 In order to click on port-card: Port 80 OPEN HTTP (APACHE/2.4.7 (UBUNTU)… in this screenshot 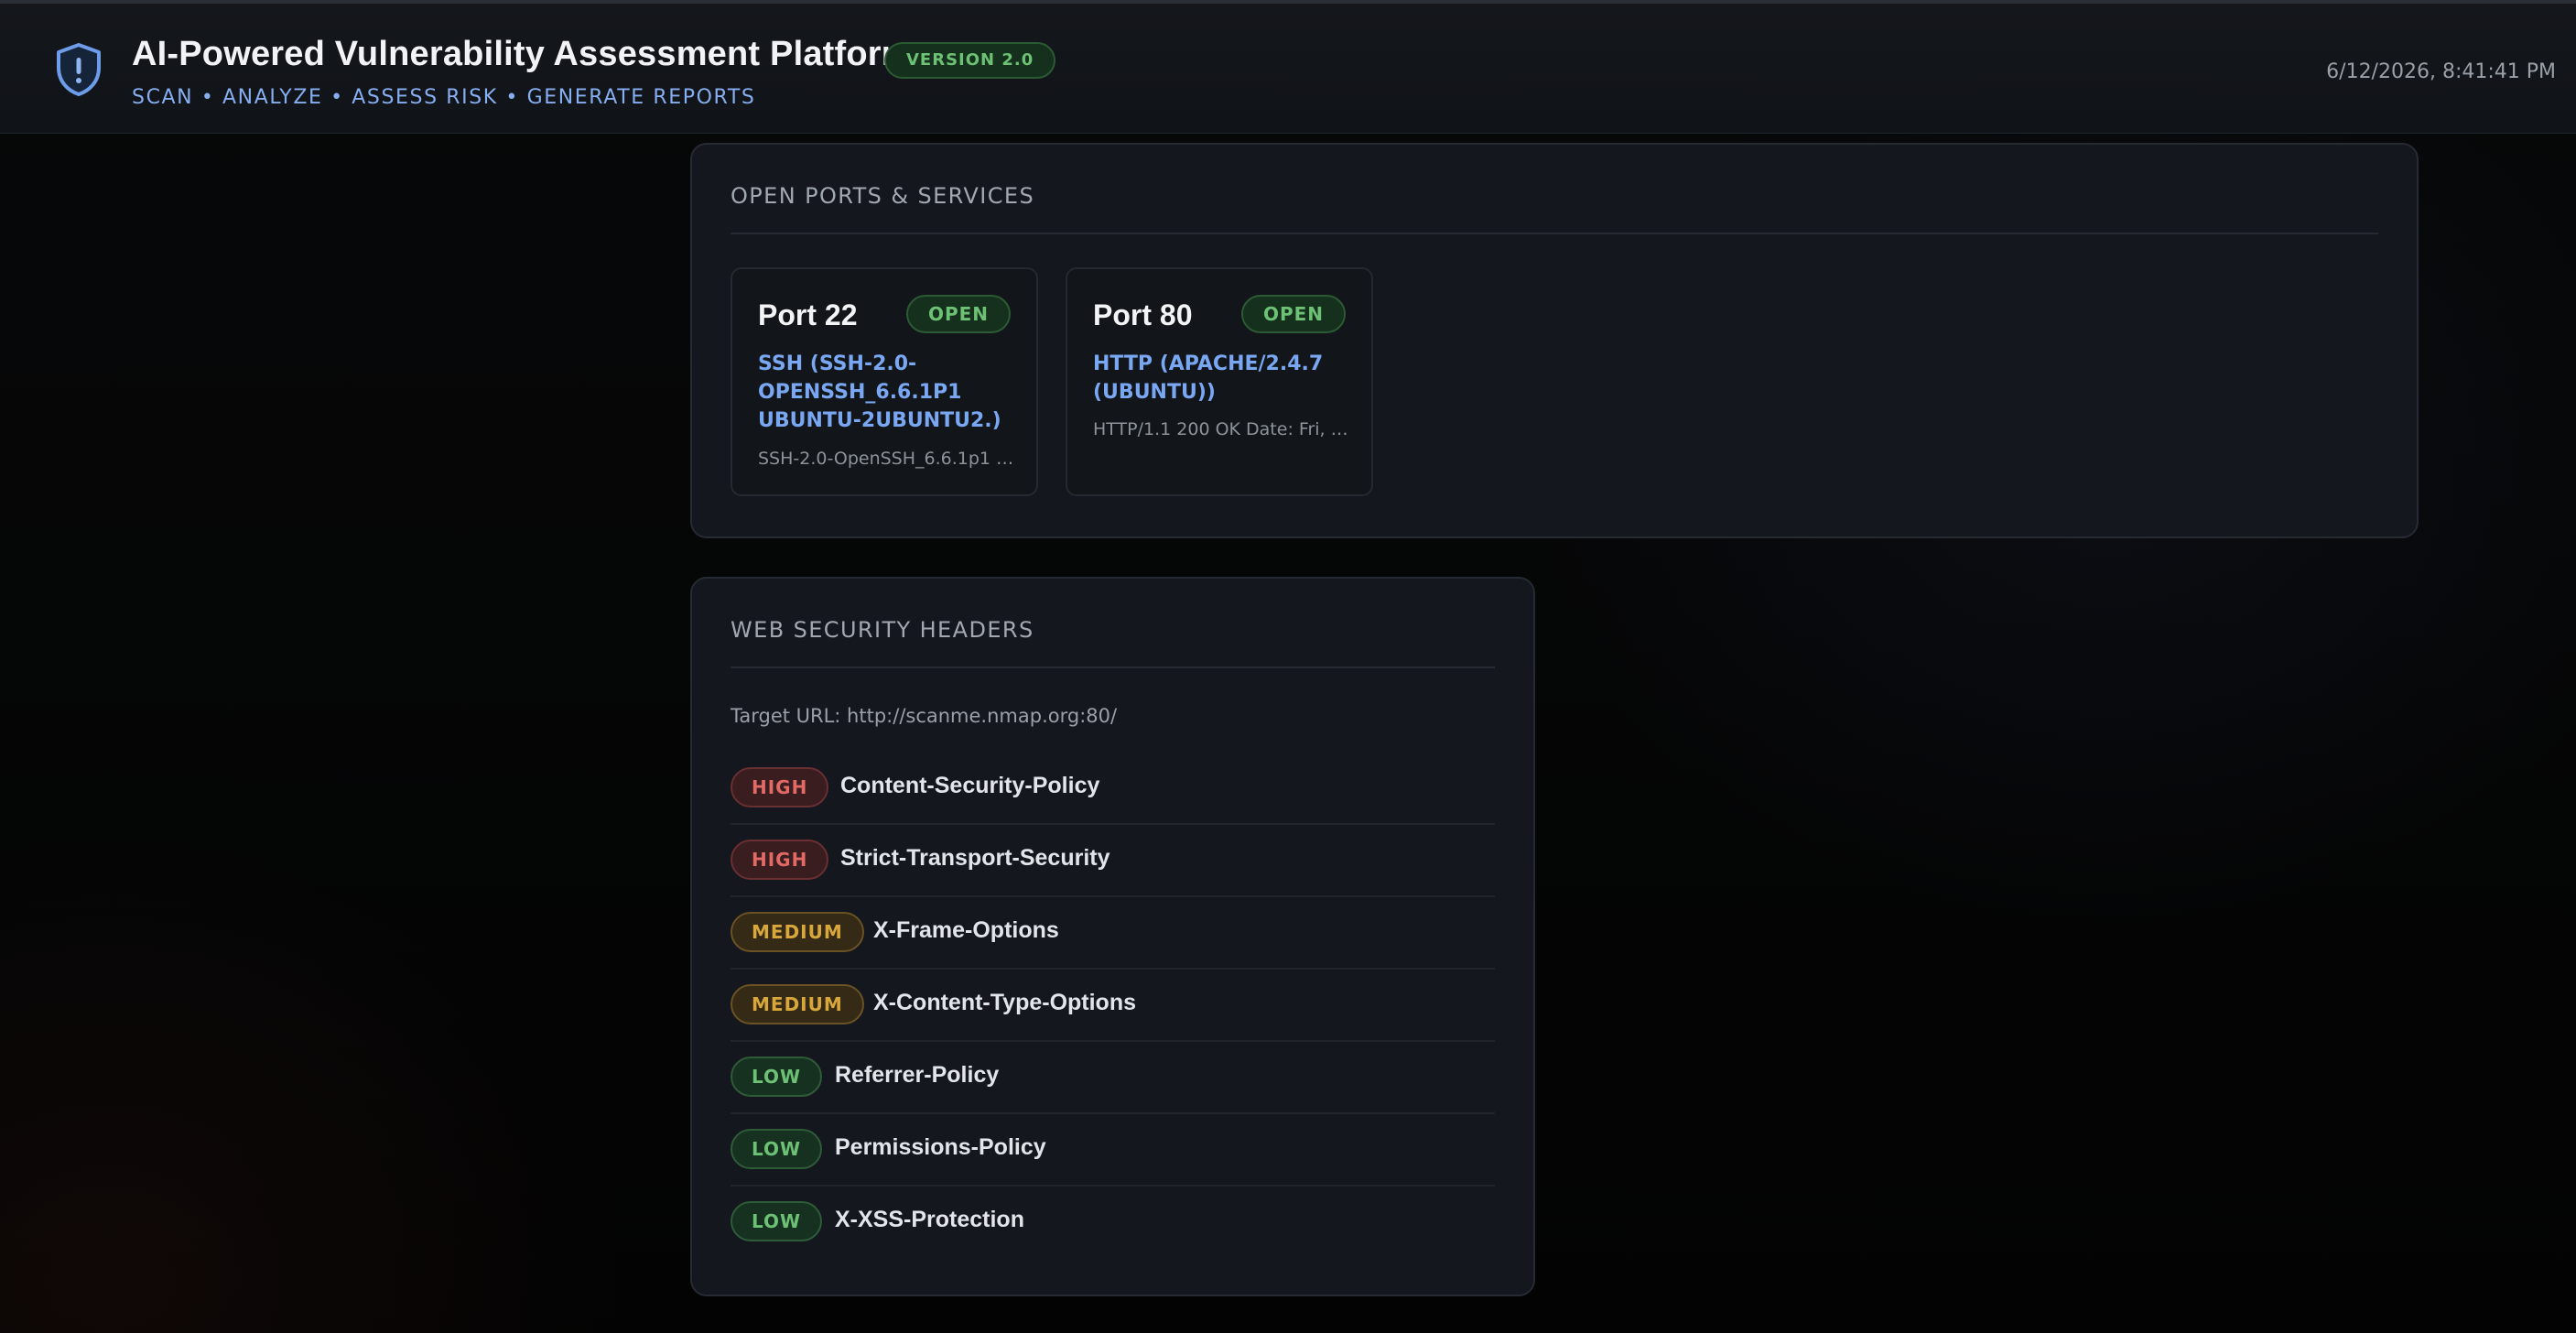, I will do `click(1220, 381)`.